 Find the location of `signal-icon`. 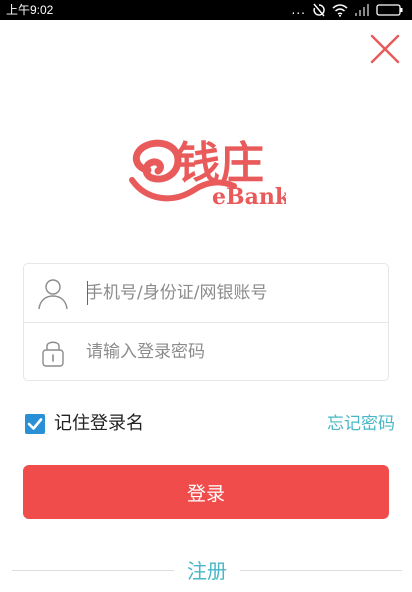

signal-icon is located at coordinates (362, 10).